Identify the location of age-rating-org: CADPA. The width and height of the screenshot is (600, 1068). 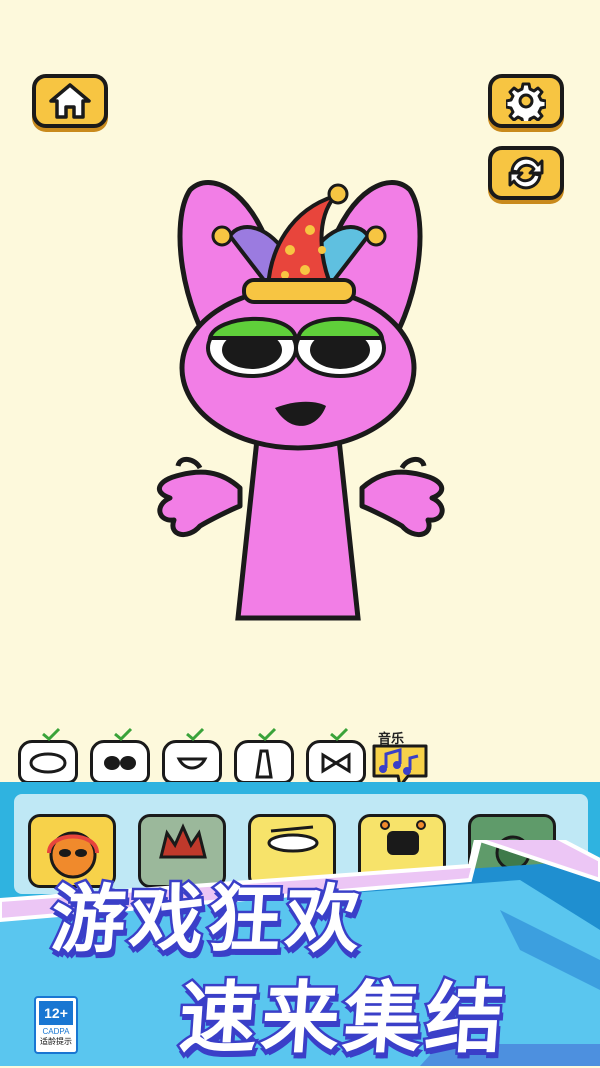
(56, 1031).